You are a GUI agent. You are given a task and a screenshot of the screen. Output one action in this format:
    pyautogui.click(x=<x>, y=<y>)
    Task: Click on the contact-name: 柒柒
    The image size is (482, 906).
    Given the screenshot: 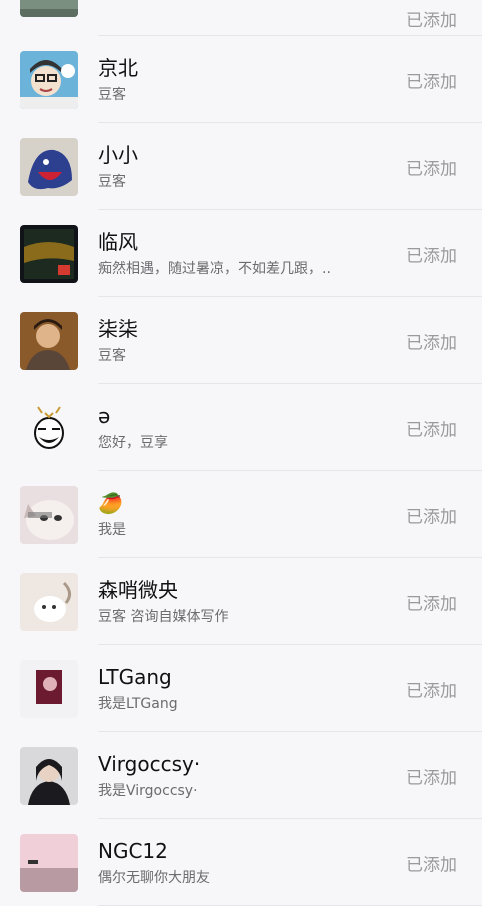 What is the action you would take?
    pyautogui.click(x=118, y=328)
    